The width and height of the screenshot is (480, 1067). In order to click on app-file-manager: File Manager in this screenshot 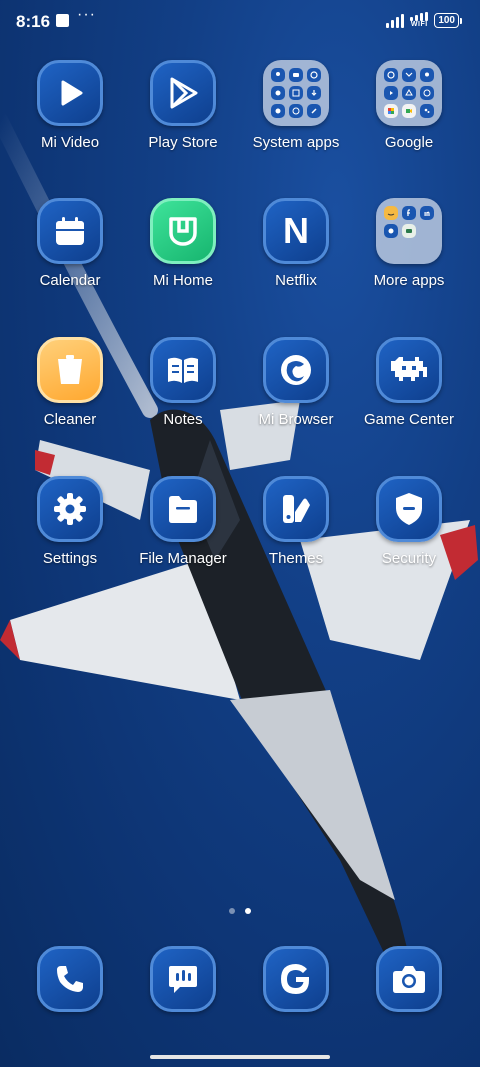, I will do `click(183, 521)`.